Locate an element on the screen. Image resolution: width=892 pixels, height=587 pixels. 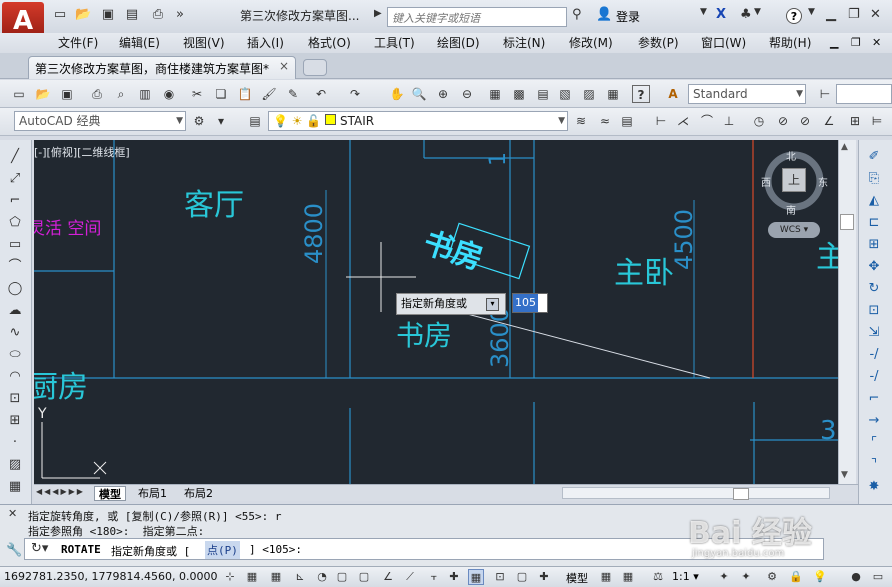
osnap-icon: ▢ is located at coordinates (342, 577).